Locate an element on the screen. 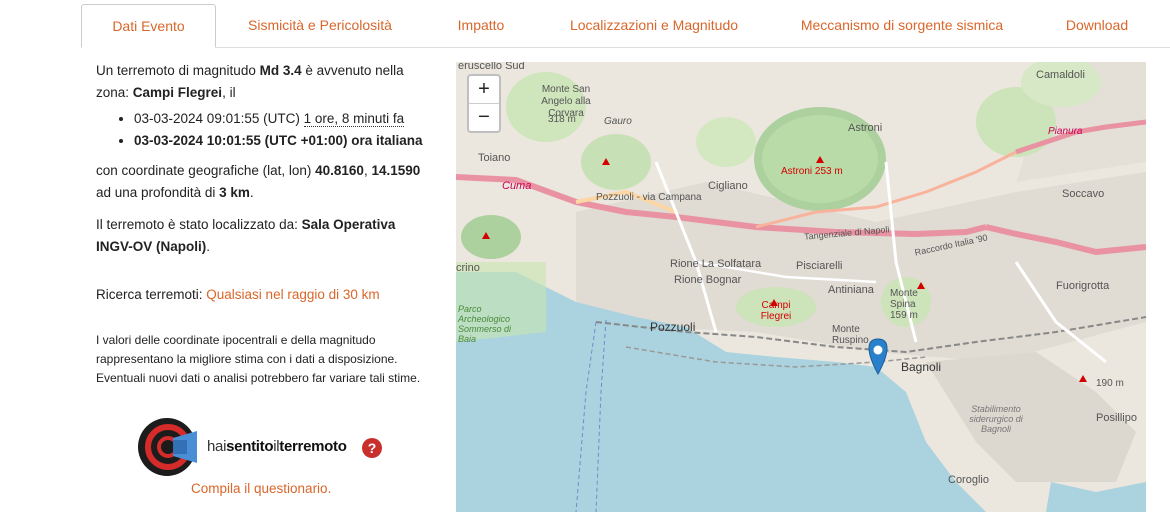 This screenshot has height=512, width=1170. questionnaire-link: Compila il questionario. is located at coordinates (261, 488).